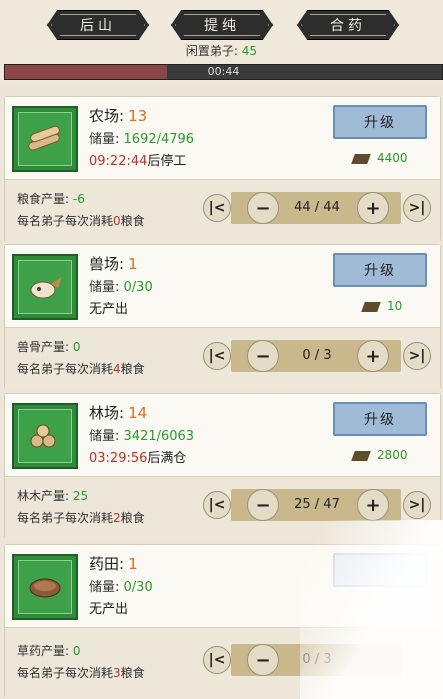 The height and width of the screenshot is (699, 443). What do you see at coordinates (118, 116) in the screenshot?
I see `building-name: 农场: 13` at bounding box center [118, 116].